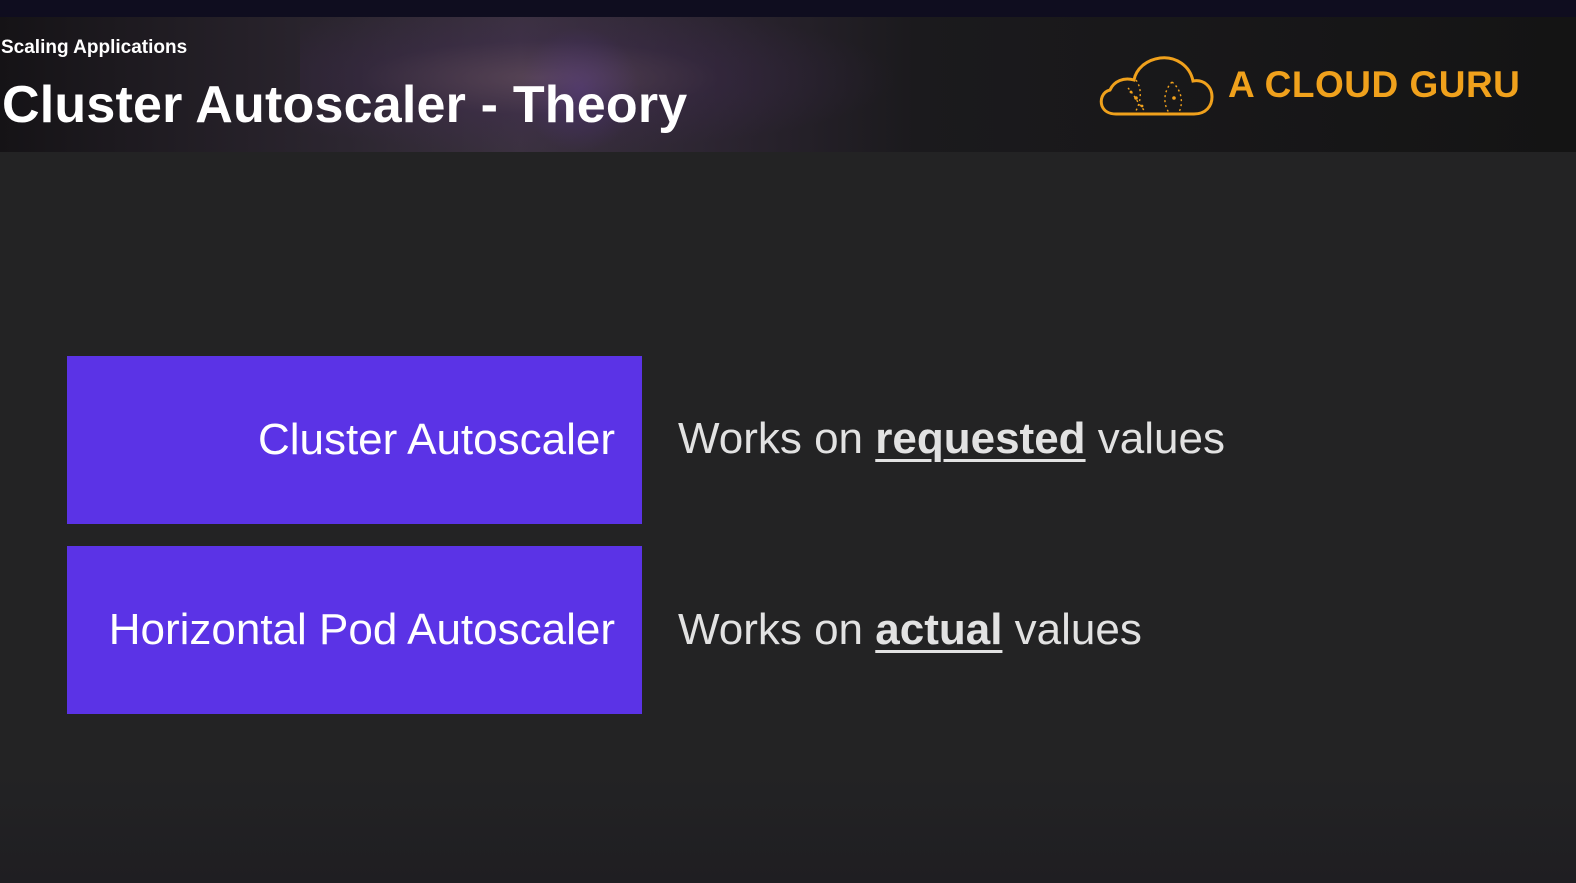 The image size is (1576, 883). Describe the element at coordinates (94, 47) in the screenshot. I see `section-label: Scaling Applications` at that location.